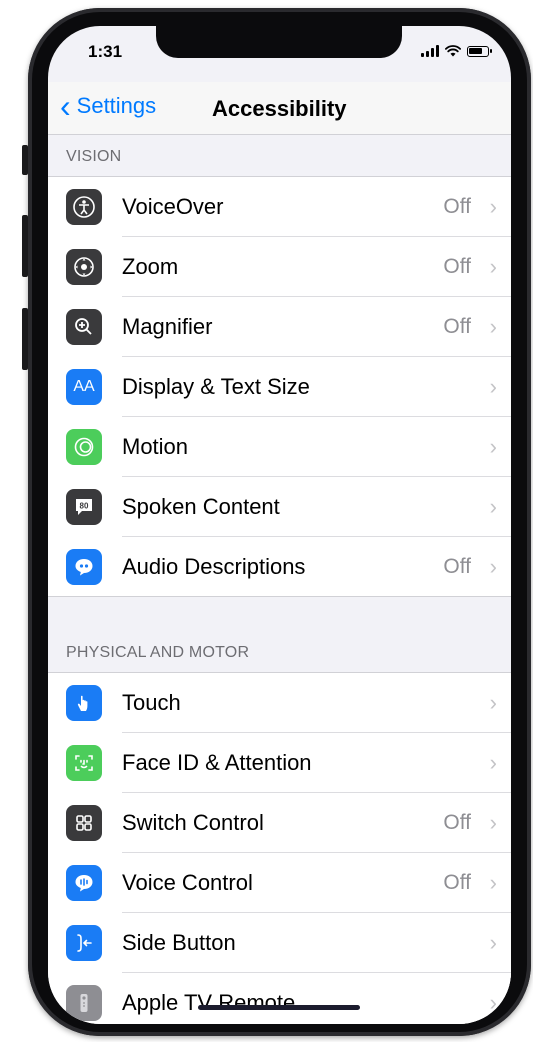 The image size is (533, 1042). I want to click on row-motion: Motion ›, so click(288, 447).